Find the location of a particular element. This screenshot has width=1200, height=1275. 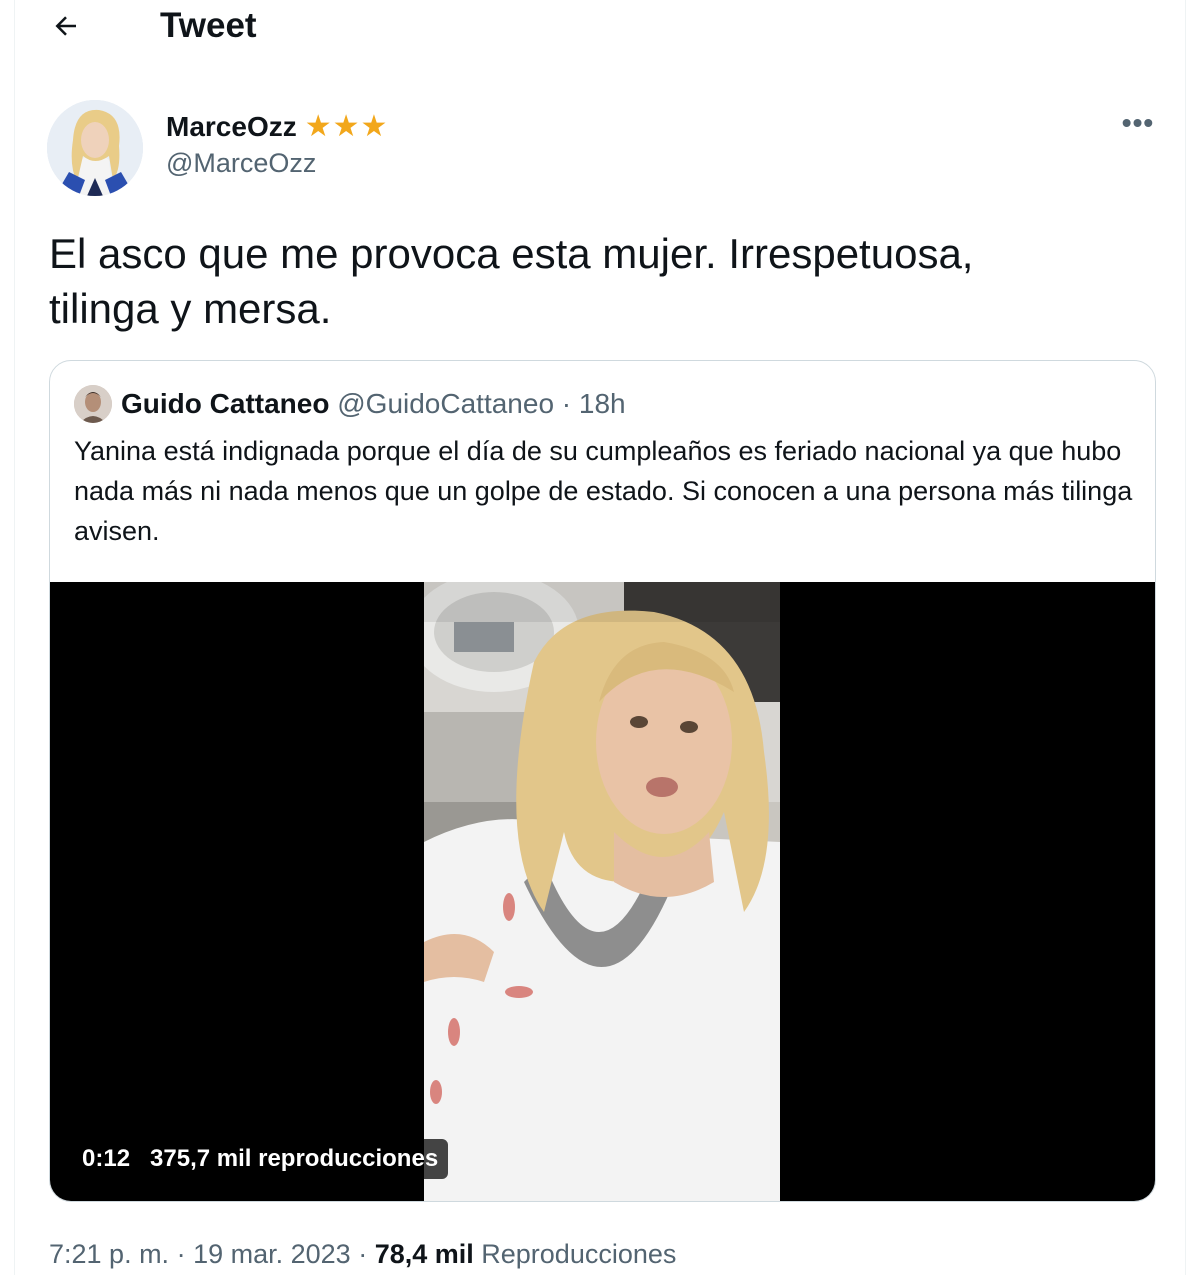

author-name-row: MarceOzz ★★★ is located at coordinates (277, 127).